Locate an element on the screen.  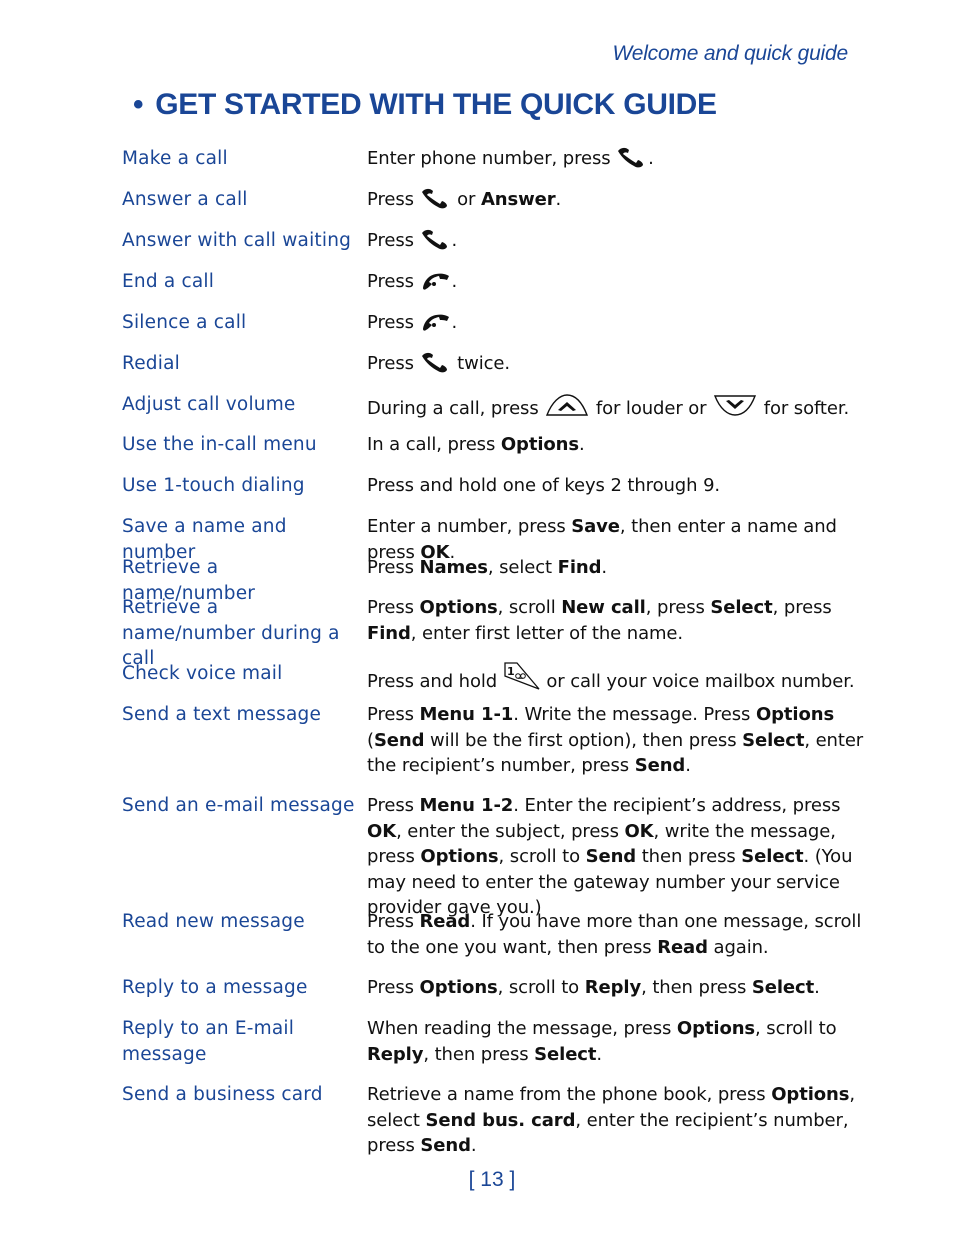
instruction-text: , scroll is located at coordinates (529, 607).